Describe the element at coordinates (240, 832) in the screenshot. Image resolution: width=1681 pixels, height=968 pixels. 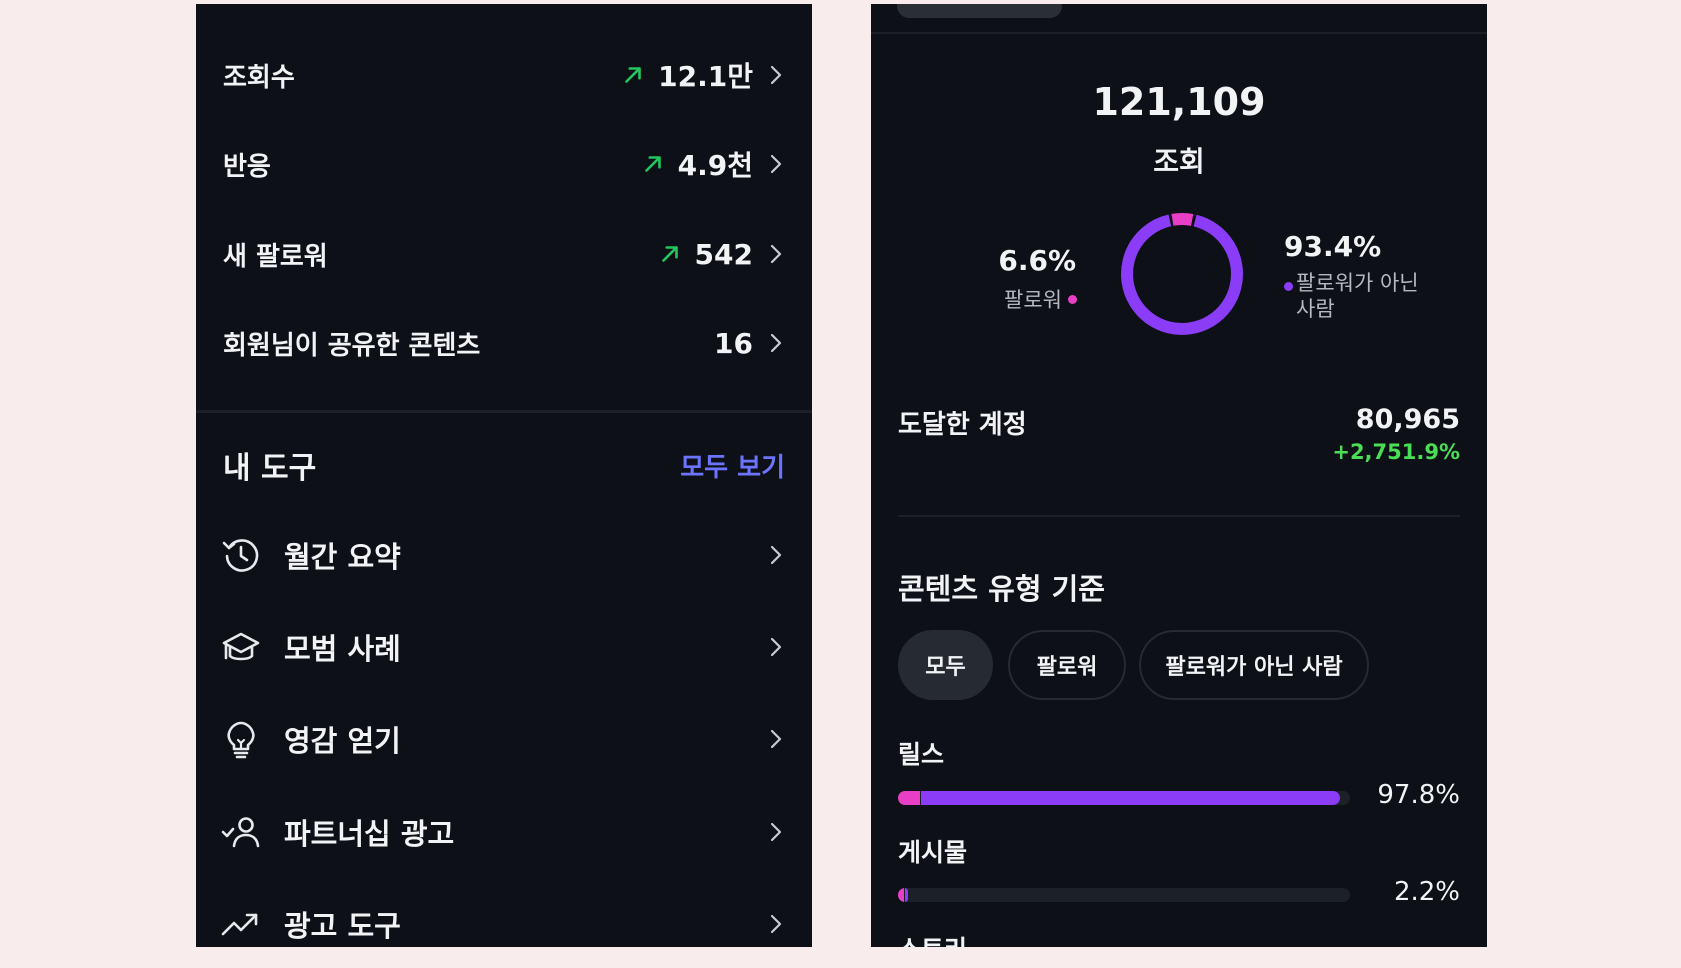
I see `verified-person-icon` at that location.